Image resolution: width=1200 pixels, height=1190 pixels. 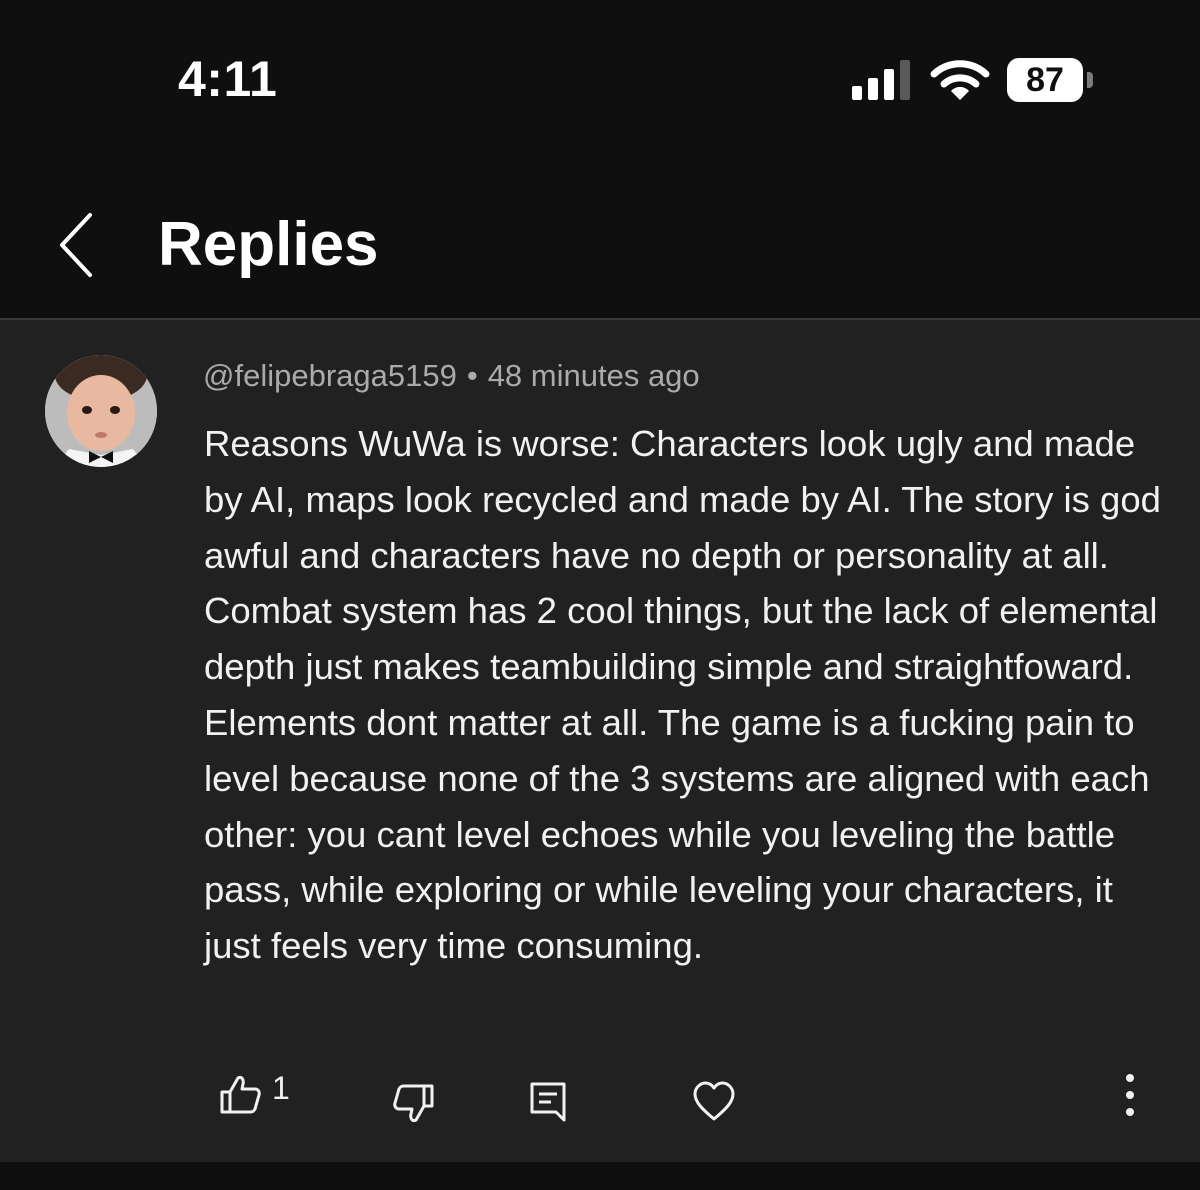 I want to click on comment-meta: @felipebraga5159 • 48 minutes ago, so click(x=451, y=376).